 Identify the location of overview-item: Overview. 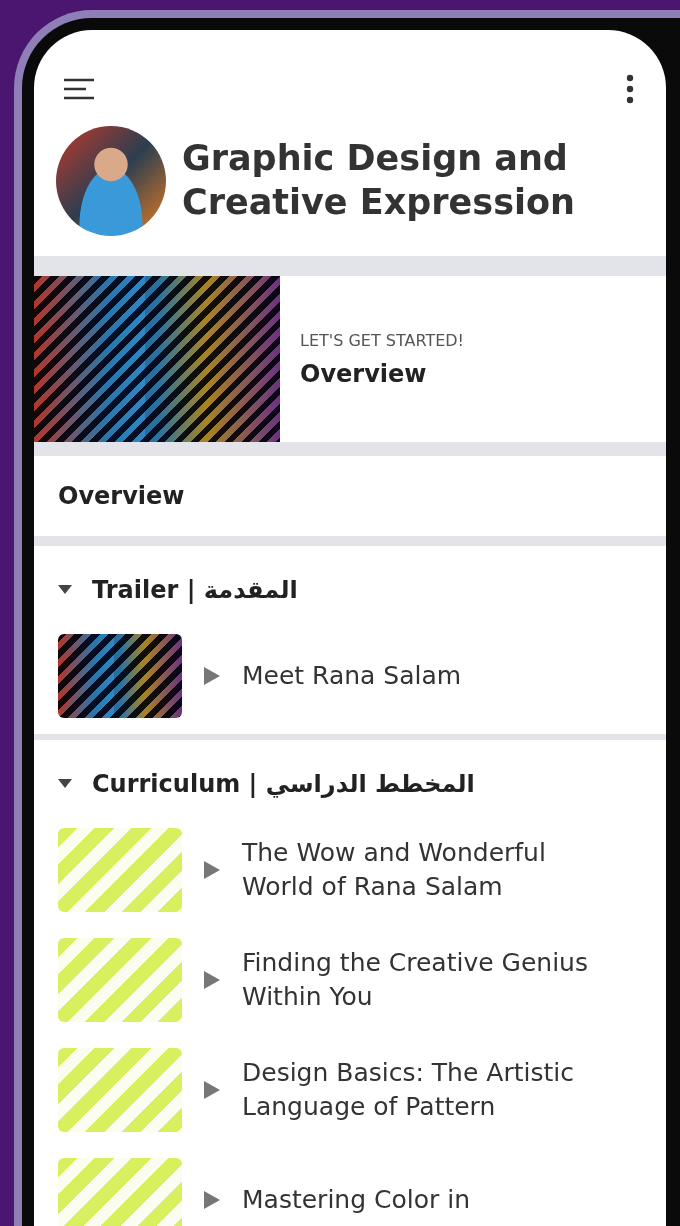
(350, 496).